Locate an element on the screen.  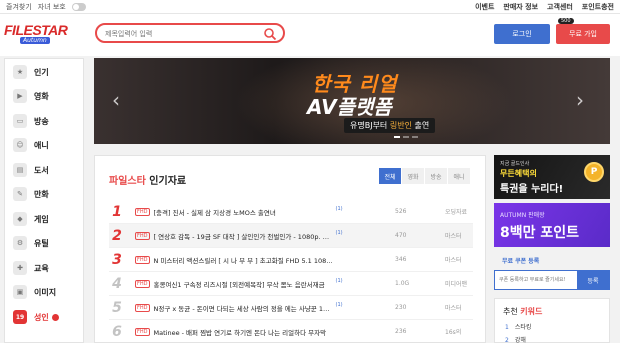
tab-broadcast: 방송 is located at coordinates (436, 176).